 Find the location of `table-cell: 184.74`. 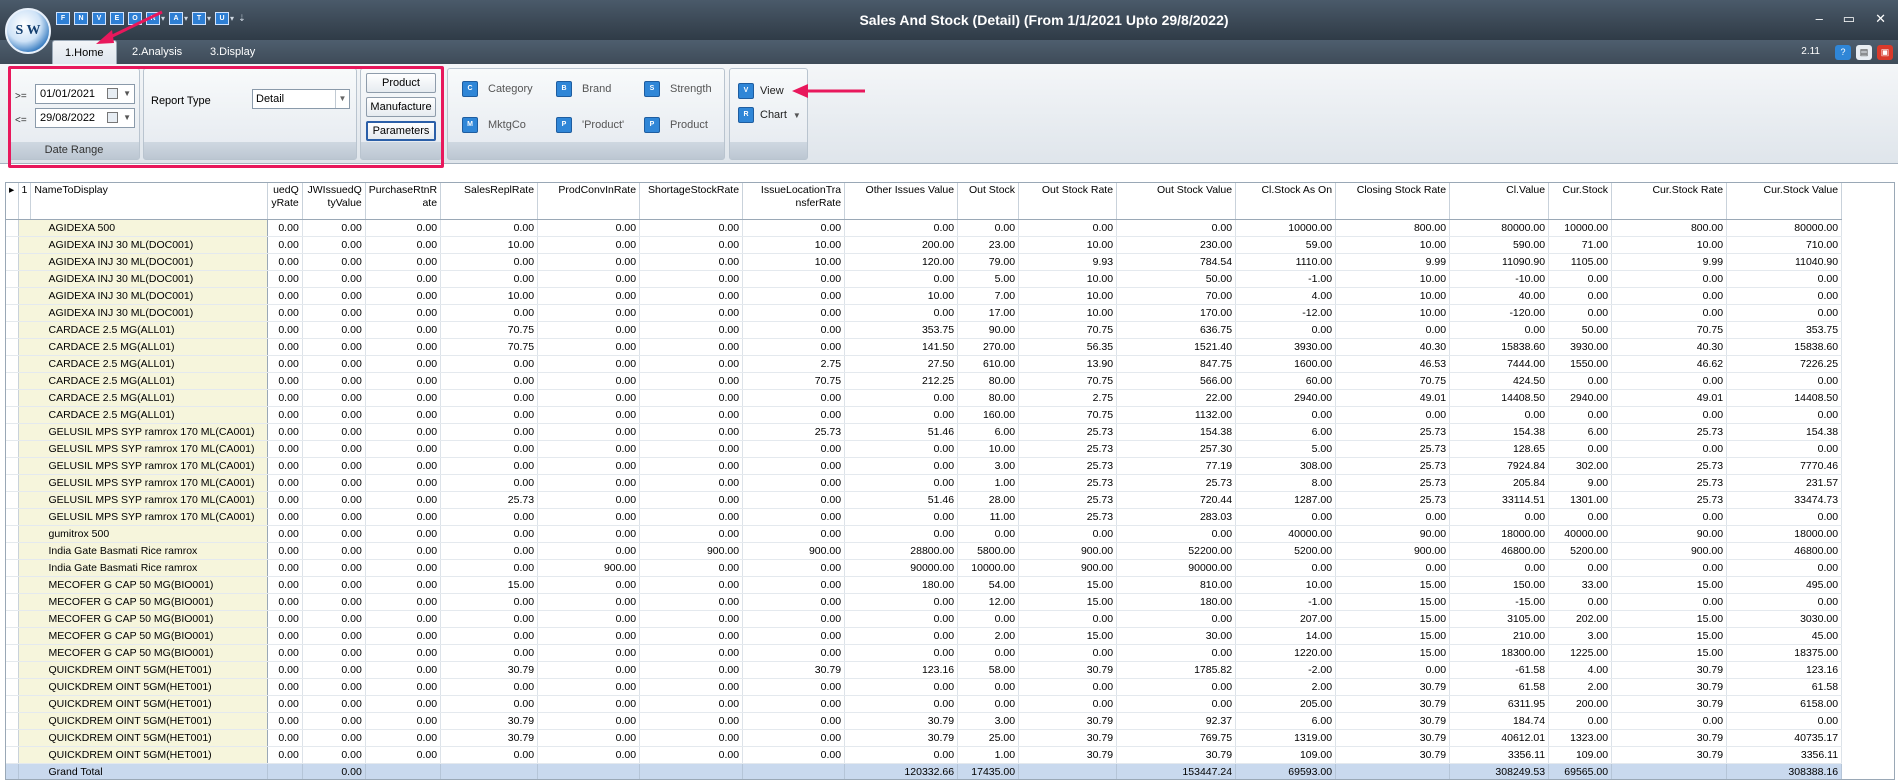

table-cell: 184.74 is located at coordinates (1499, 721).